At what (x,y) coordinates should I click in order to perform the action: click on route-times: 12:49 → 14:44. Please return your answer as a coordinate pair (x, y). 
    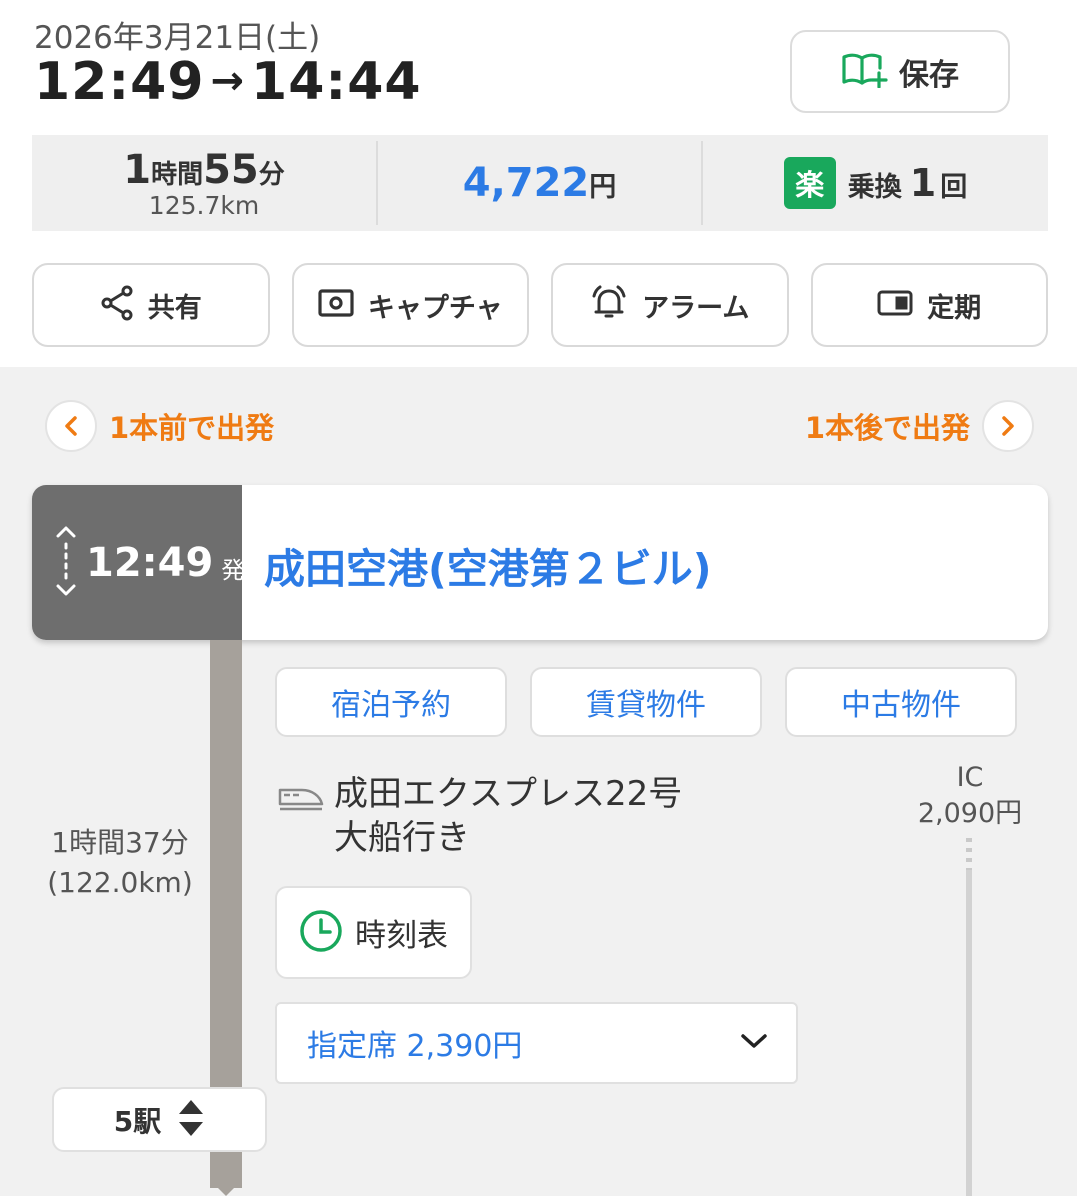
    Looking at the image, I should click on (228, 82).